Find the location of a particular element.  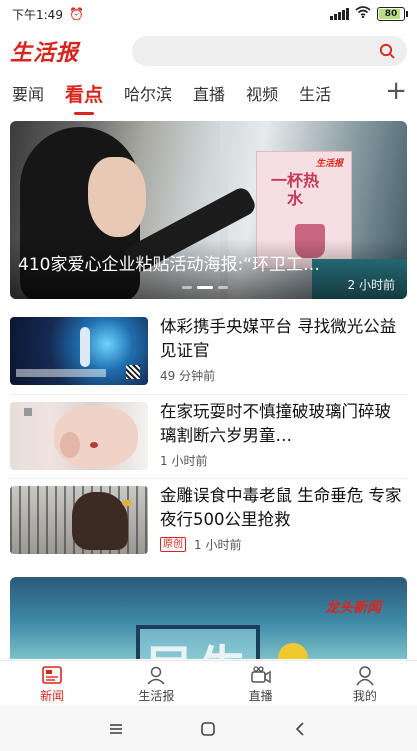

news-time: 49 分钟前 is located at coordinates (188, 376).